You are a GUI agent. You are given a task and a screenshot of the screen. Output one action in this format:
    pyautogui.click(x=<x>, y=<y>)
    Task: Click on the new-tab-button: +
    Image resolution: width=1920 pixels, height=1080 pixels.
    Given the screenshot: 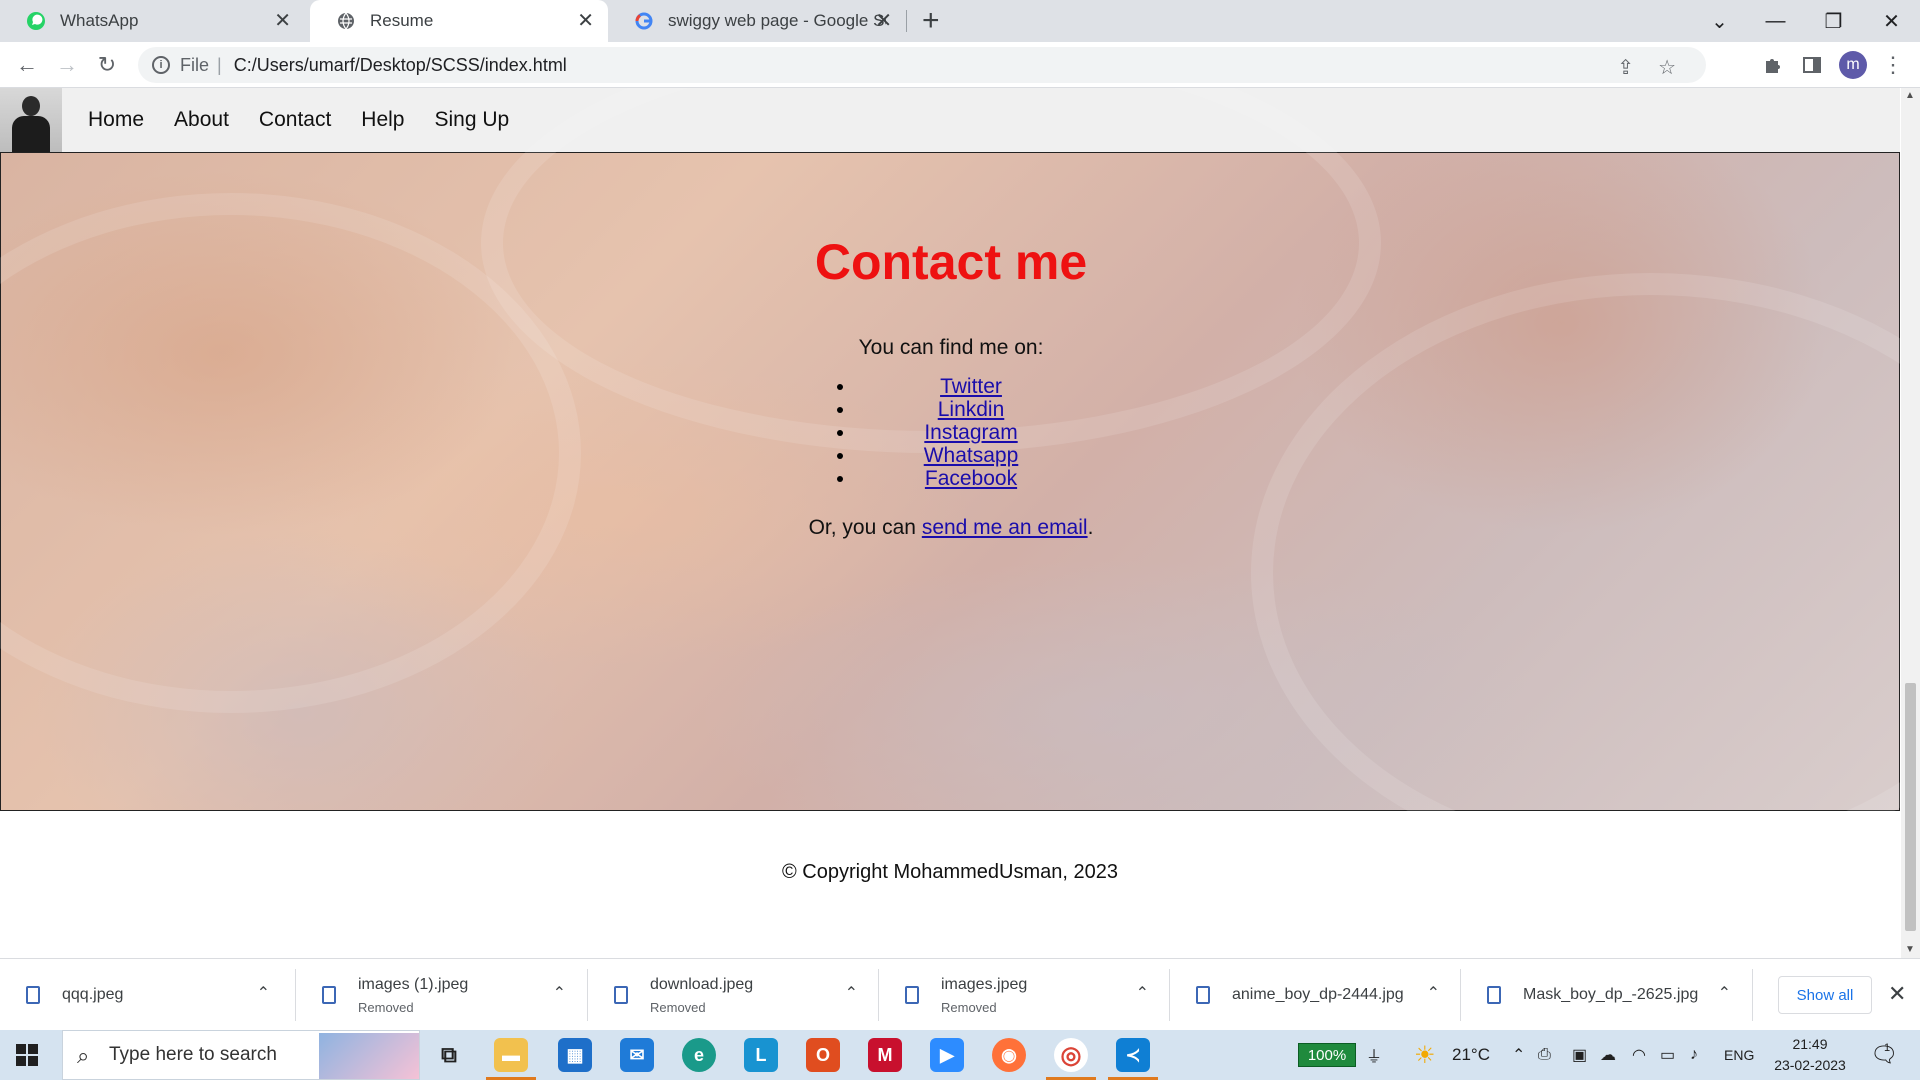 What is the action you would take?
    pyautogui.click(x=931, y=21)
    